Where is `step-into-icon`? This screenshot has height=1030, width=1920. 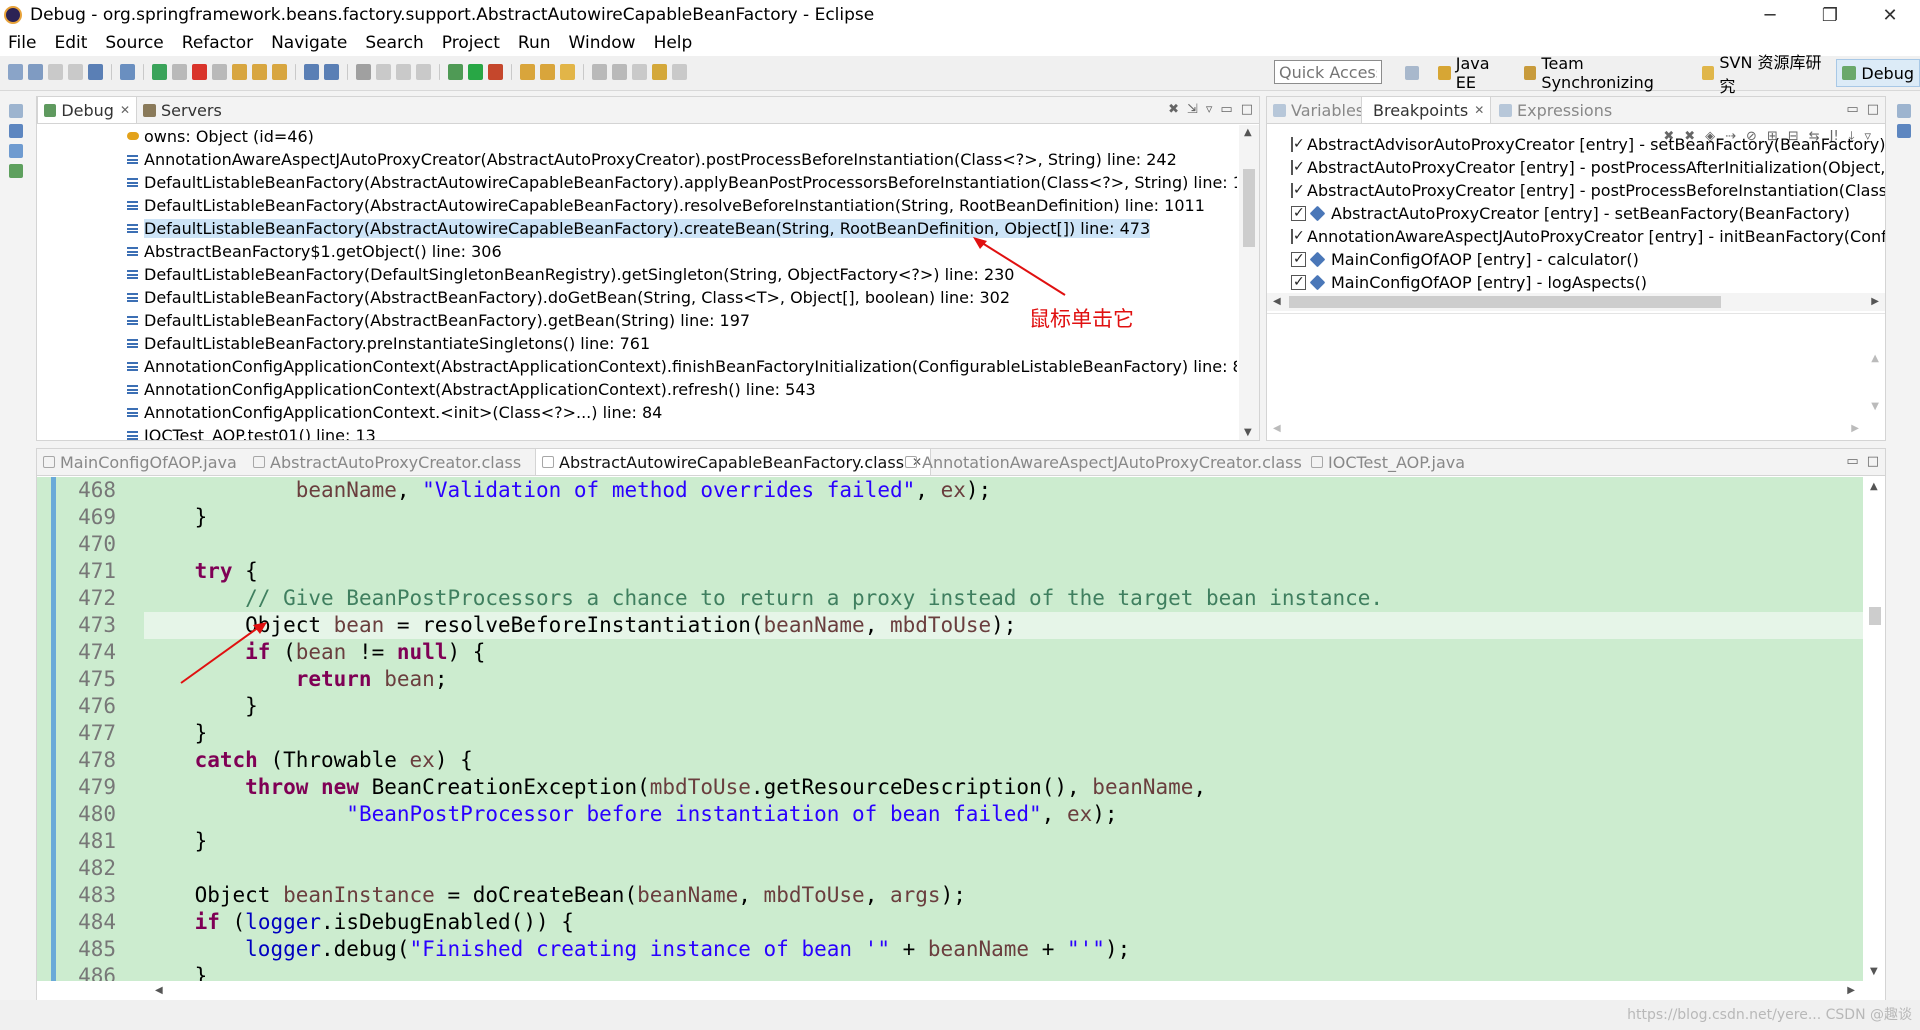
step-into-icon is located at coordinates (239, 72).